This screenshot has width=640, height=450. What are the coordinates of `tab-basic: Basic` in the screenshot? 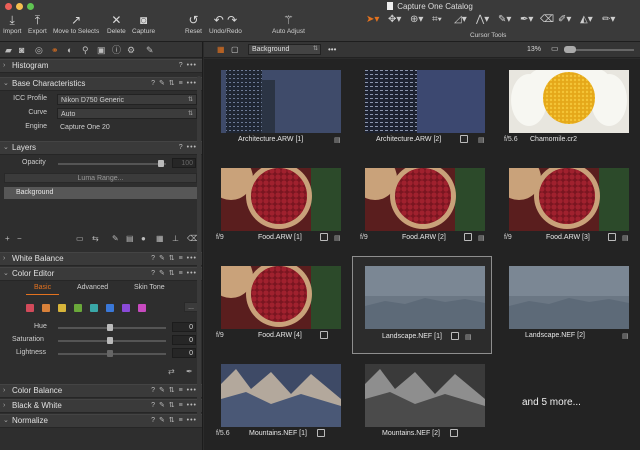 It's located at (42, 287).